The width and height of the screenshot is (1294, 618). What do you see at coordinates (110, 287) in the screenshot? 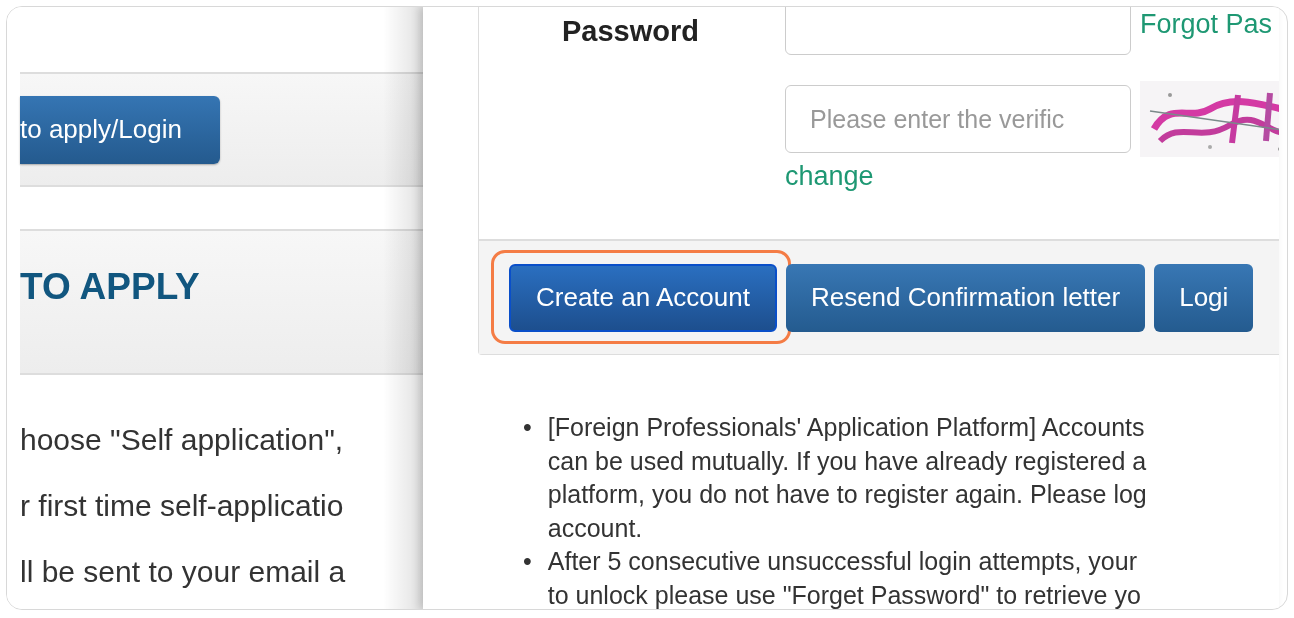
I see `section-heading: TO APPLY` at bounding box center [110, 287].